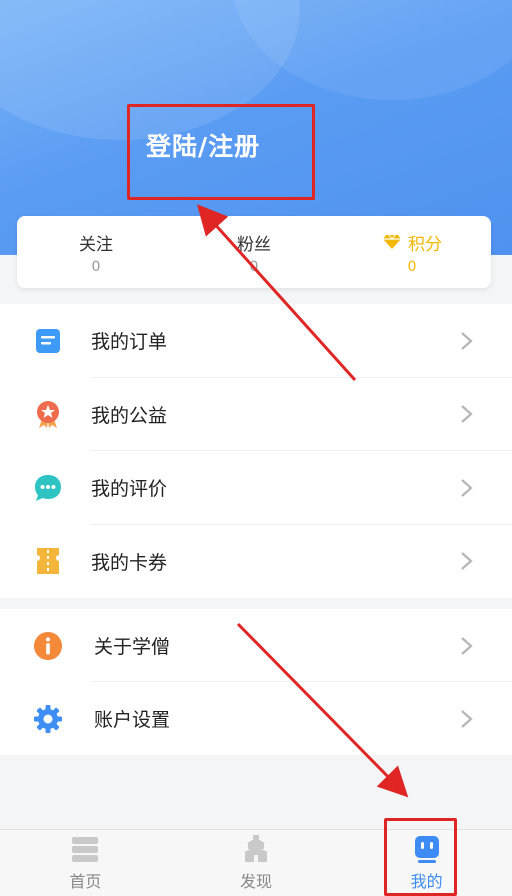 This screenshot has width=512, height=896. I want to click on menu-label: 我的订单, so click(129, 342).